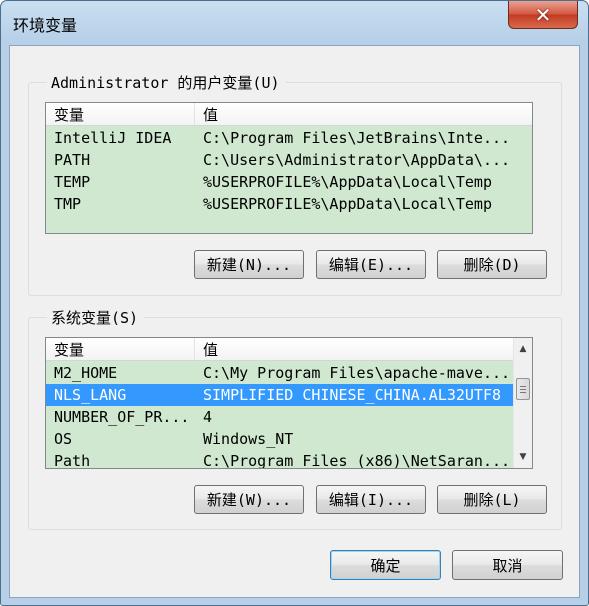  Describe the element at coordinates (352, 395) in the screenshot. I see `variable-value: SIMPLIFIED CHINESE_CHINA.AL32UTF8` at that location.